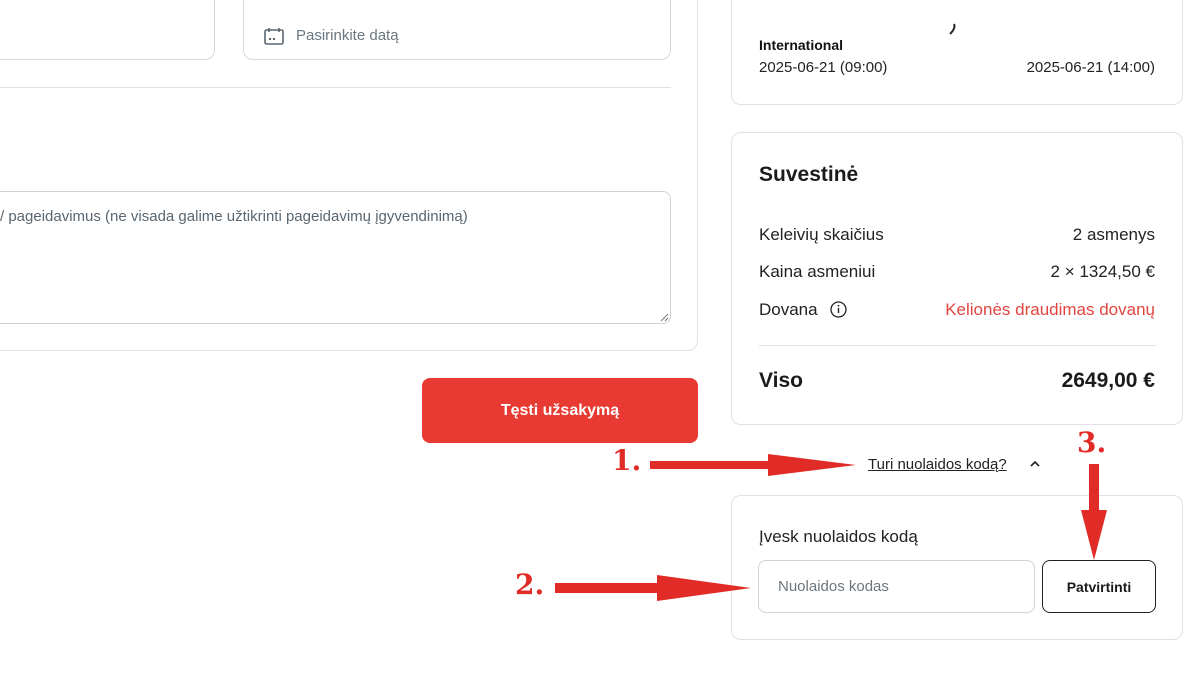 The height and width of the screenshot is (675, 1200). Describe the element at coordinates (896, 586) in the screenshot. I see `discount-code-input` at that location.